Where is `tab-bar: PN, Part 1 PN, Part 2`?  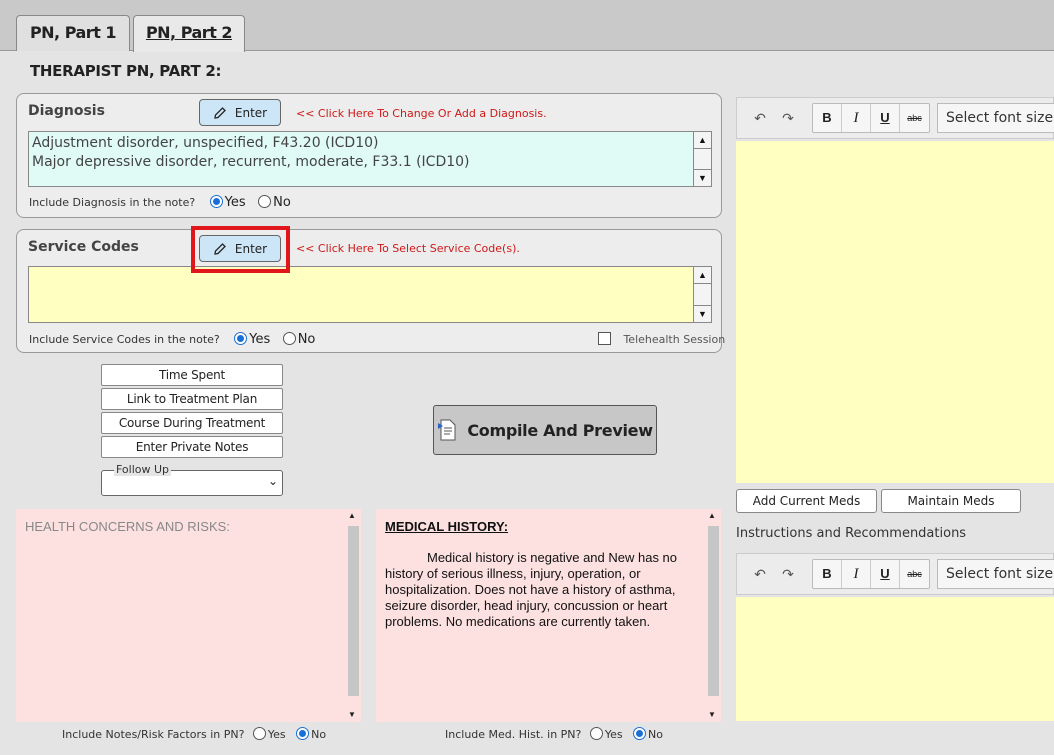 tab-bar: PN, Part 1 PN, Part 2 is located at coordinates (527, 26).